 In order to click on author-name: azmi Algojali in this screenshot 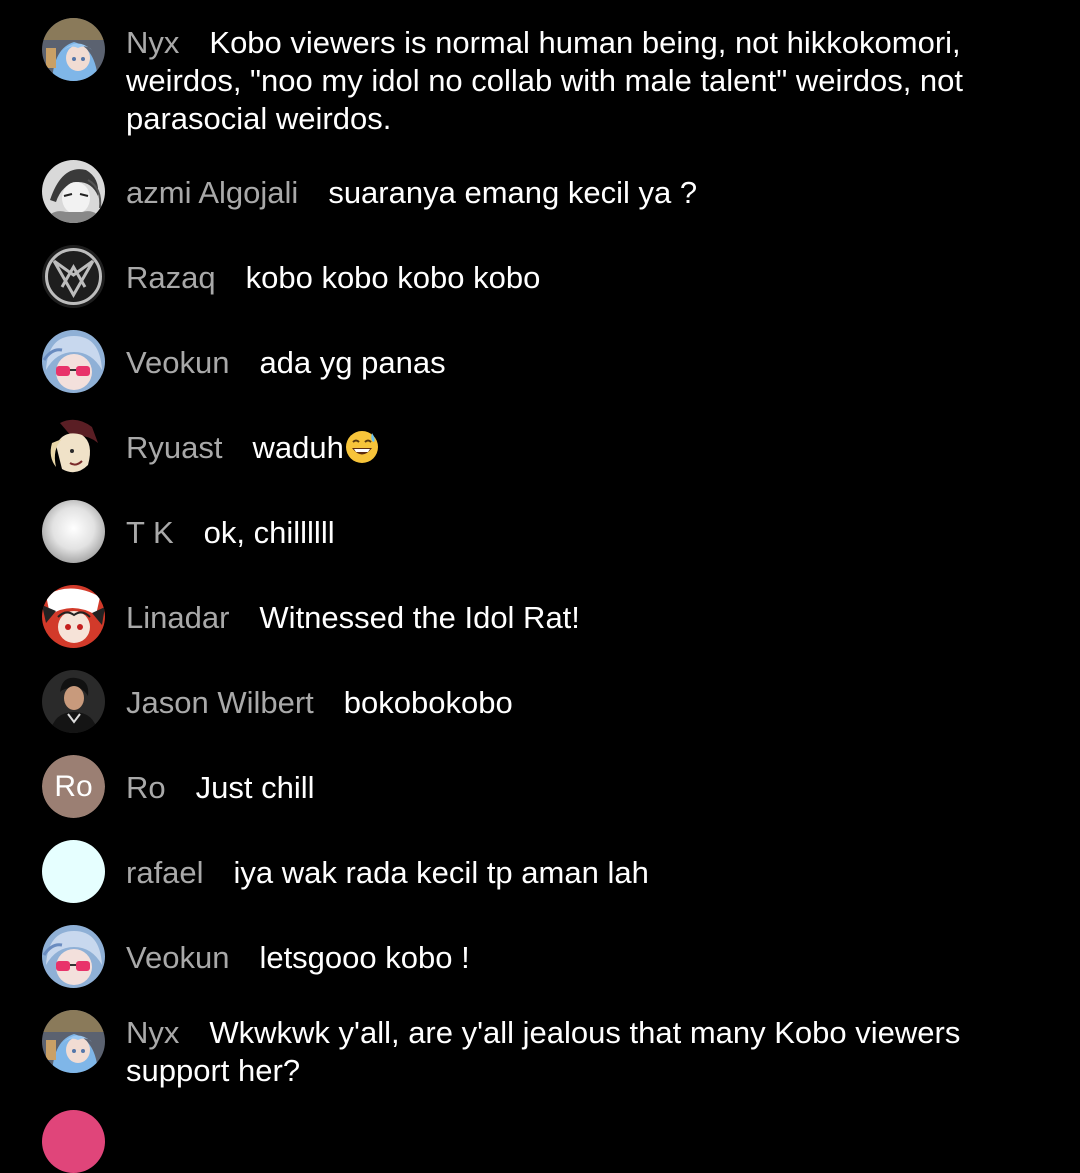, I will do `click(212, 192)`.